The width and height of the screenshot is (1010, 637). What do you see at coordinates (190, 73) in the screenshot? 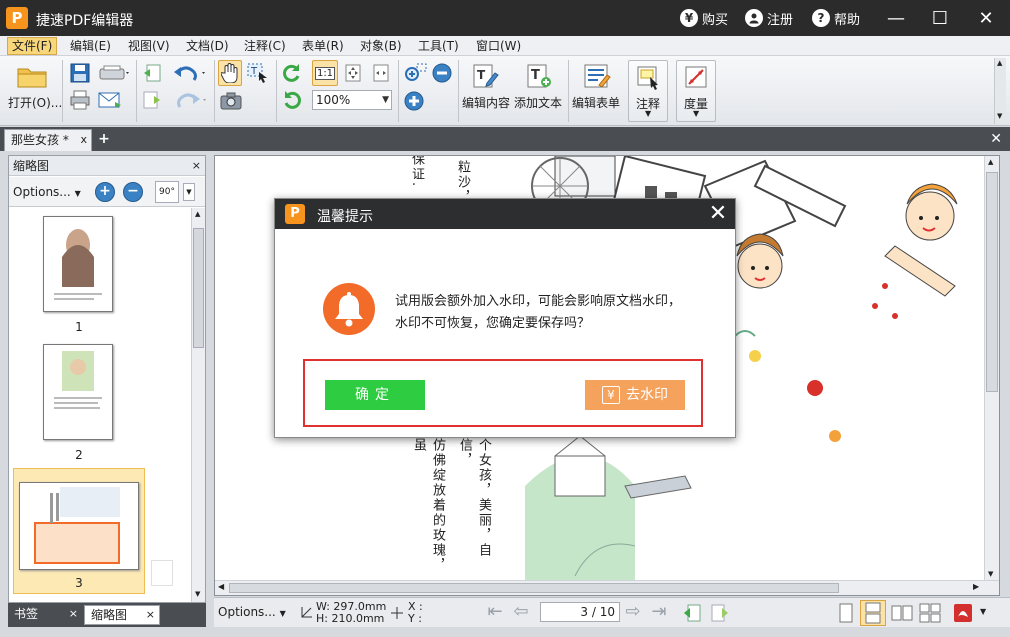
I see `undo-button` at bounding box center [190, 73].